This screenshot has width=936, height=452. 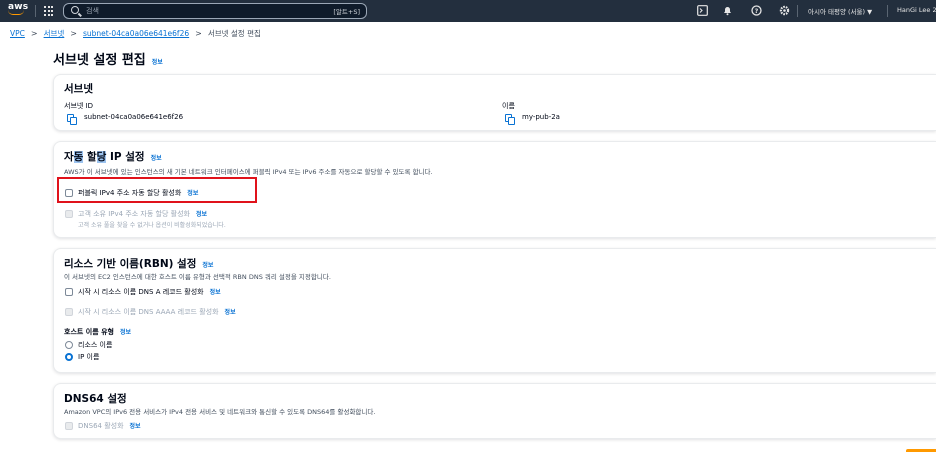 What do you see at coordinates (78, 89) in the screenshot?
I see `subnet-card-title: 서브넷` at bounding box center [78, 89].